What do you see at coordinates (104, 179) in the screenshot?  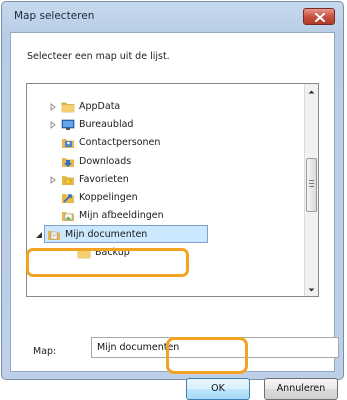 I see `tree-item-label: Favorieten` at bounding box center [104, 179].